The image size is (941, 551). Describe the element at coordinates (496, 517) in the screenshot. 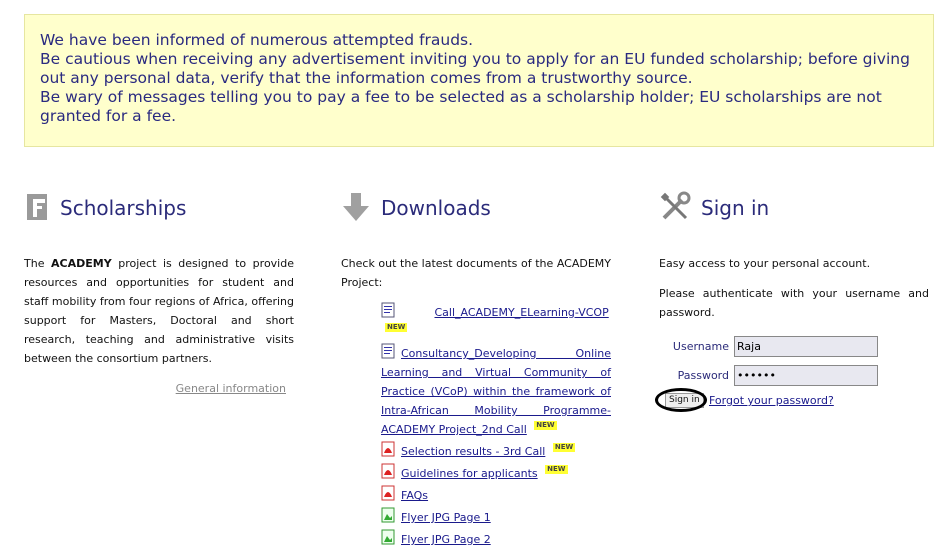

I see `download-item: Flyer JPG Page 1` at that location.